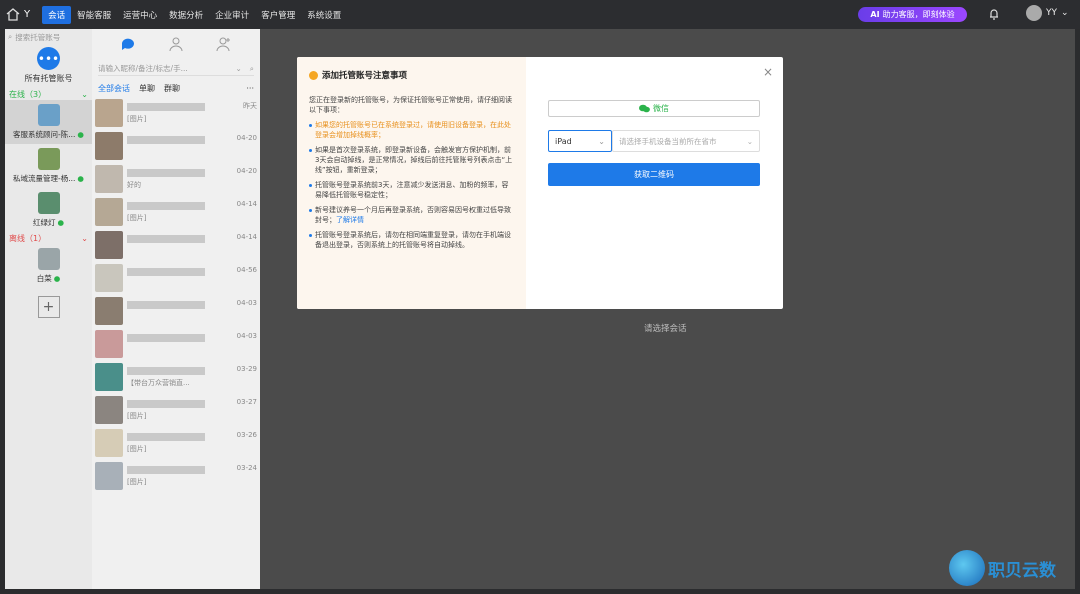 This screenshot has height=594, width=1080. Describe the element at coordinates (875, 14) in the screenshot. I see `ai-icon: AI` at that location.